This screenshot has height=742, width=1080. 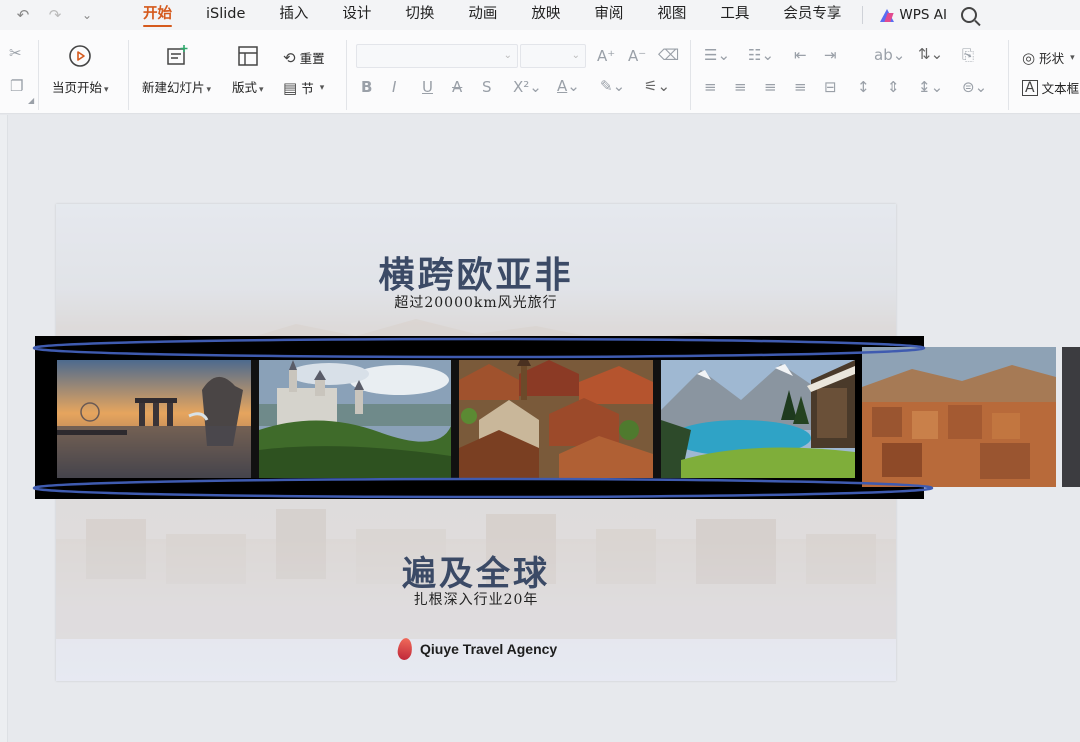 What do you see at coordinates (568, 86) in the screenshot?
I see `font-color-icon: A⌄` at bounding box center [568, 86].